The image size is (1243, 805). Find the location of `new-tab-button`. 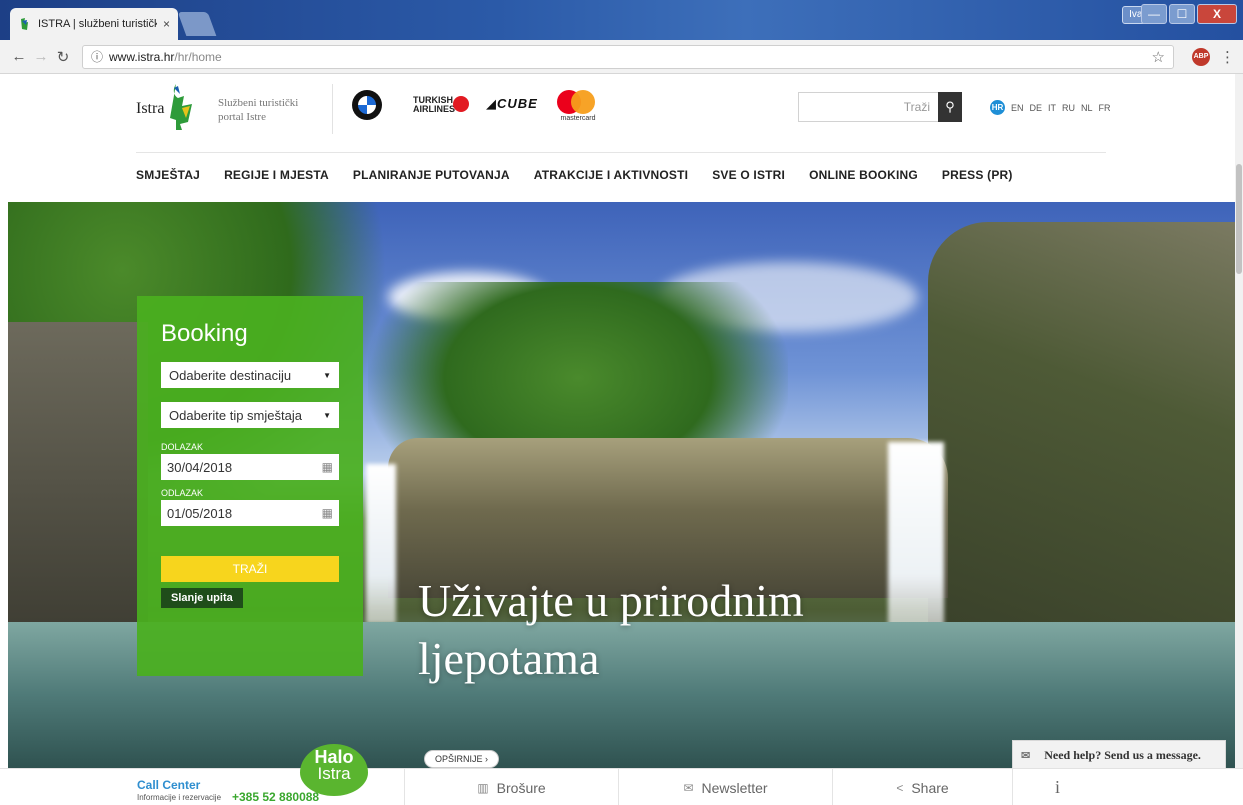

new-tab-button is located at coordinates (197, 24).